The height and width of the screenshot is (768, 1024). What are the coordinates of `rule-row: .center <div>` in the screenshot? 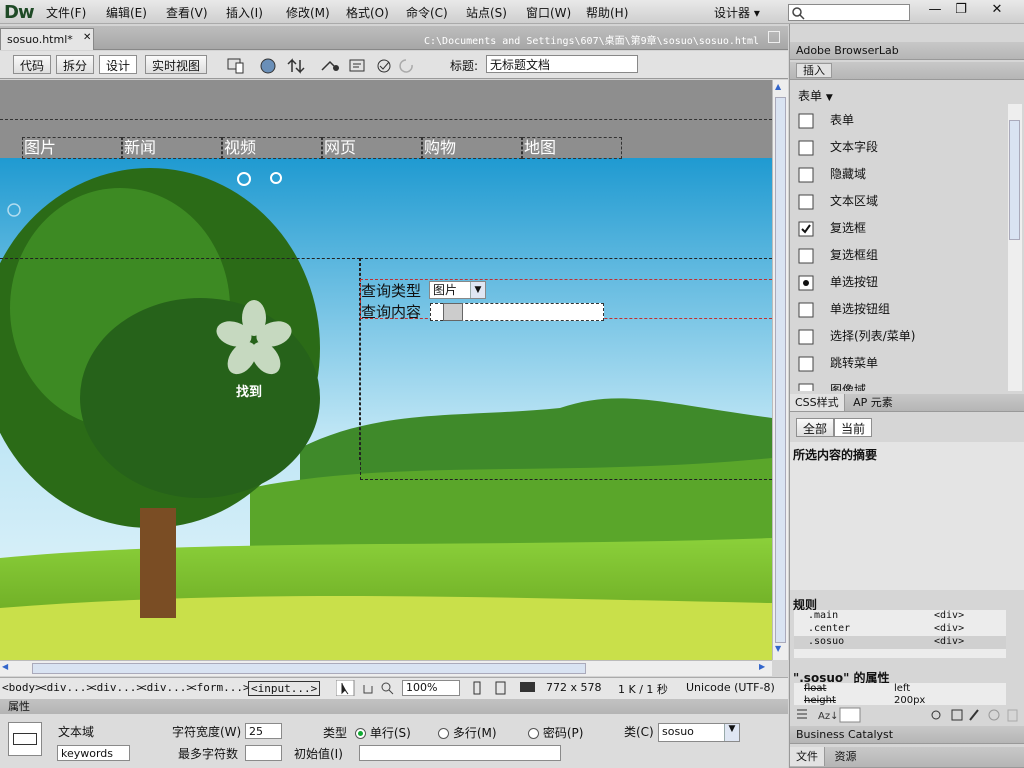 It's located at (900, 629).